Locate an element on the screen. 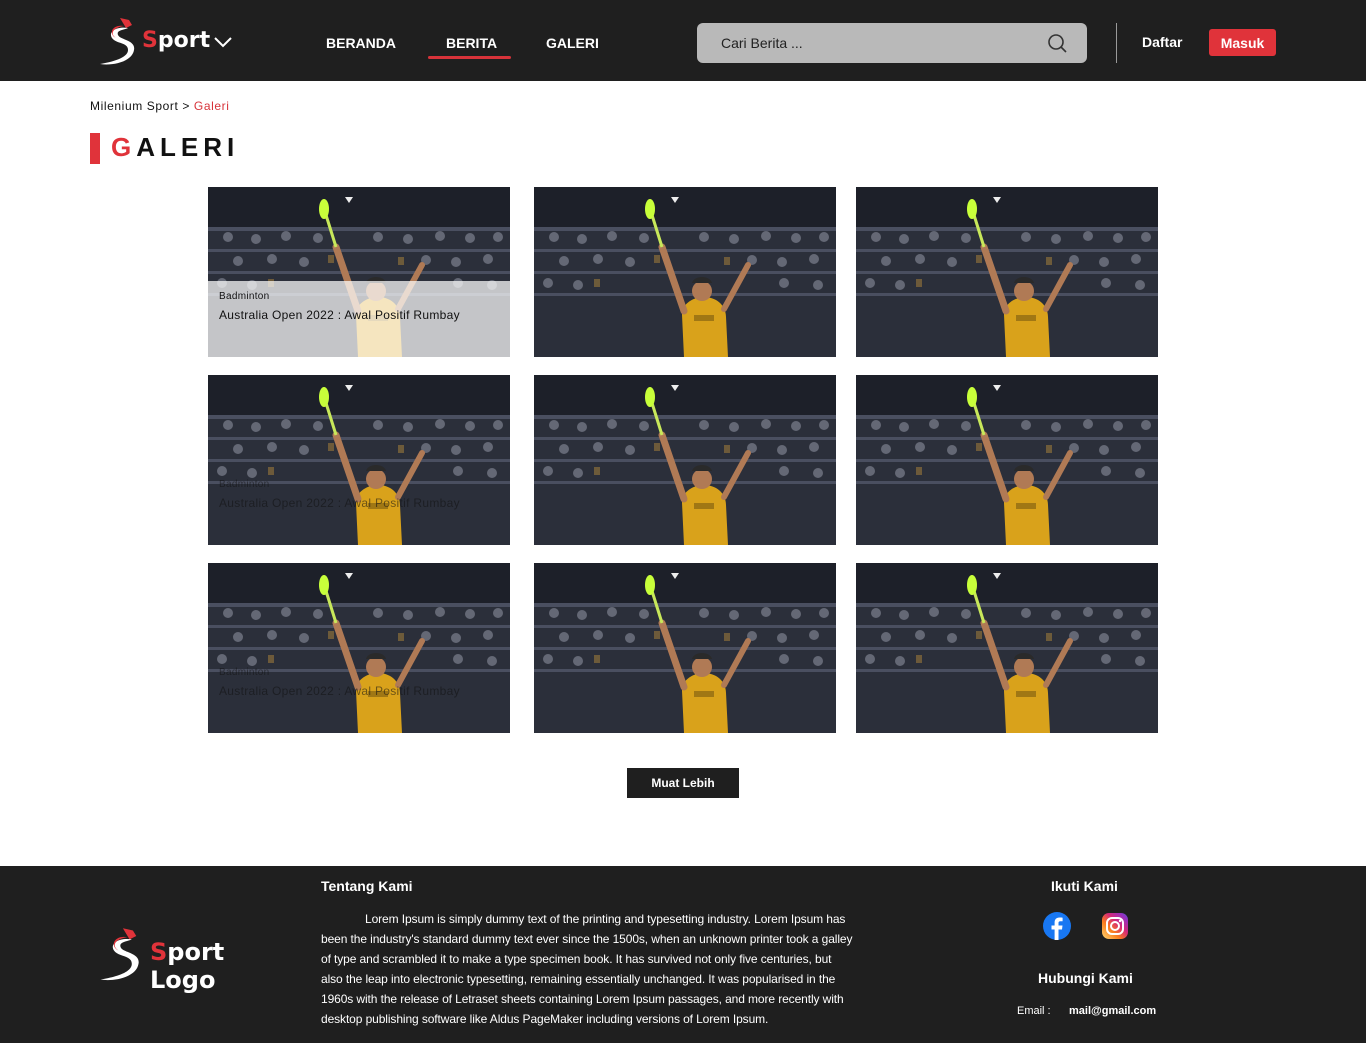  header-divider is located at coordinates (1116, 43).